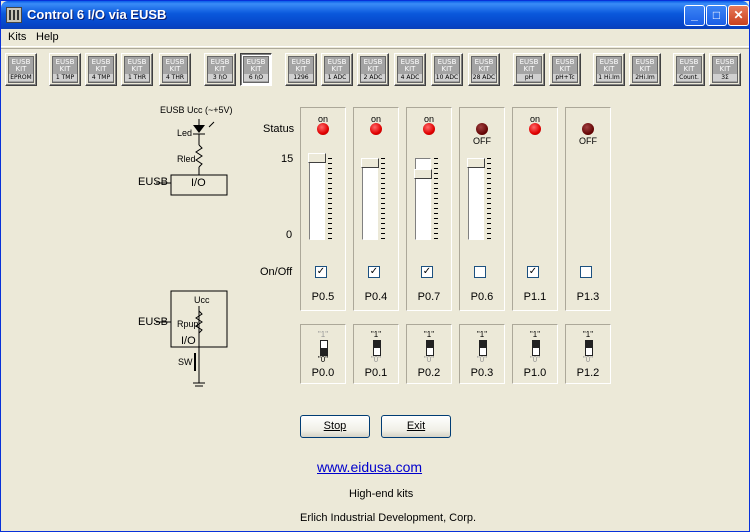  I want to click on vcc-label: EUSB Ucc (~+5V), so click(196, 110).